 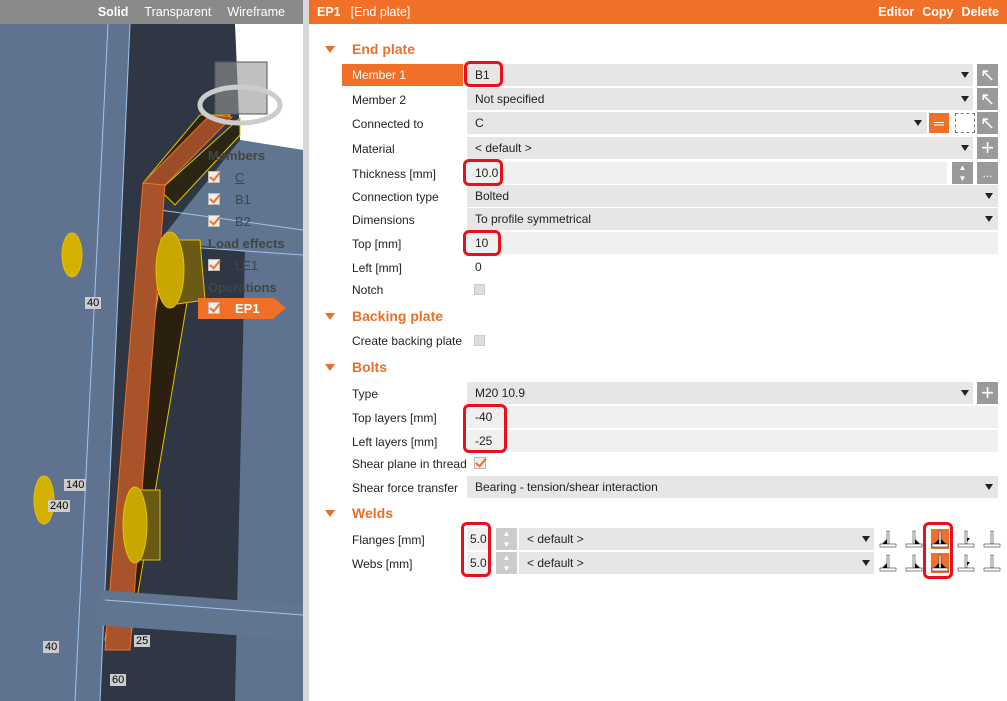 I want to click on checkbox-le1, so click(x=214, y=265).